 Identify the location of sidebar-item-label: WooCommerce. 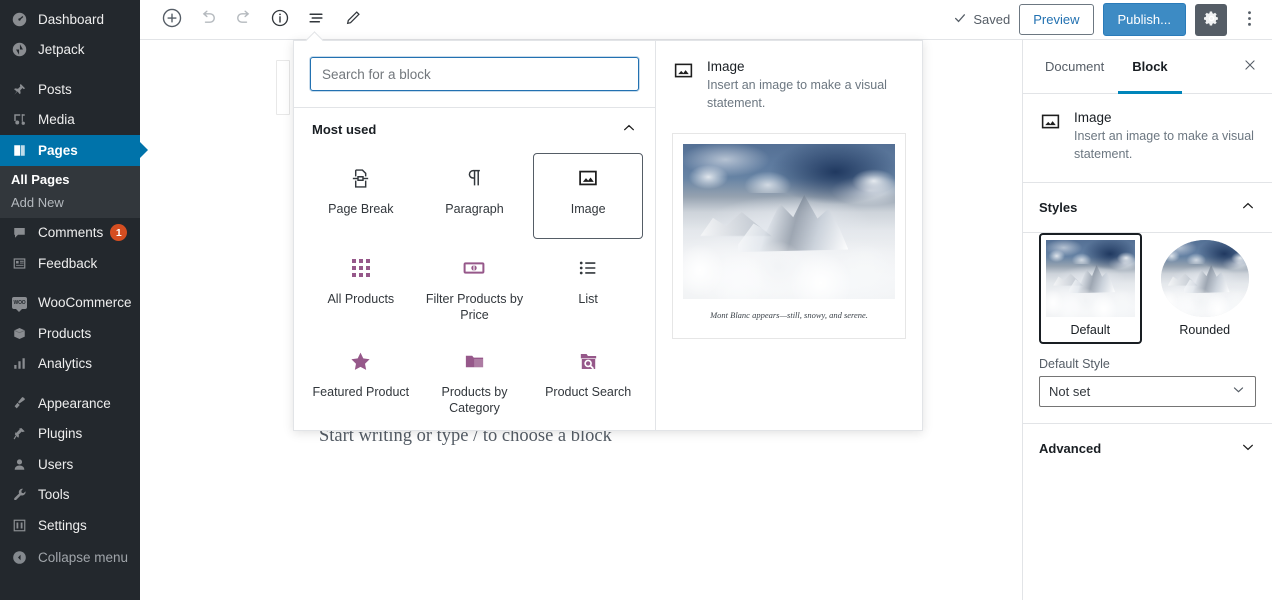
(85, 303).